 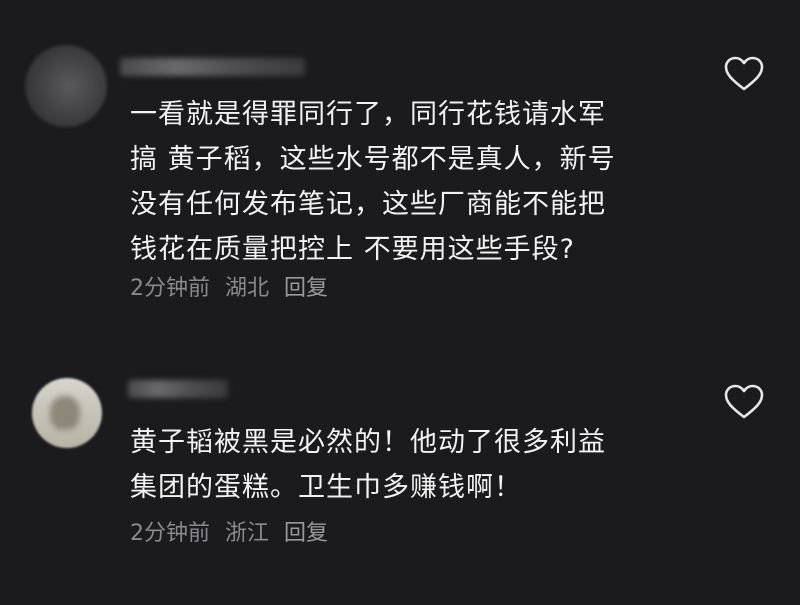 What do you see at coordinates (352, 249) in the screenshot?
I see `comment-line: 钱花在质量把控上 不要用这些手段?` at bounding box center [352, 249].